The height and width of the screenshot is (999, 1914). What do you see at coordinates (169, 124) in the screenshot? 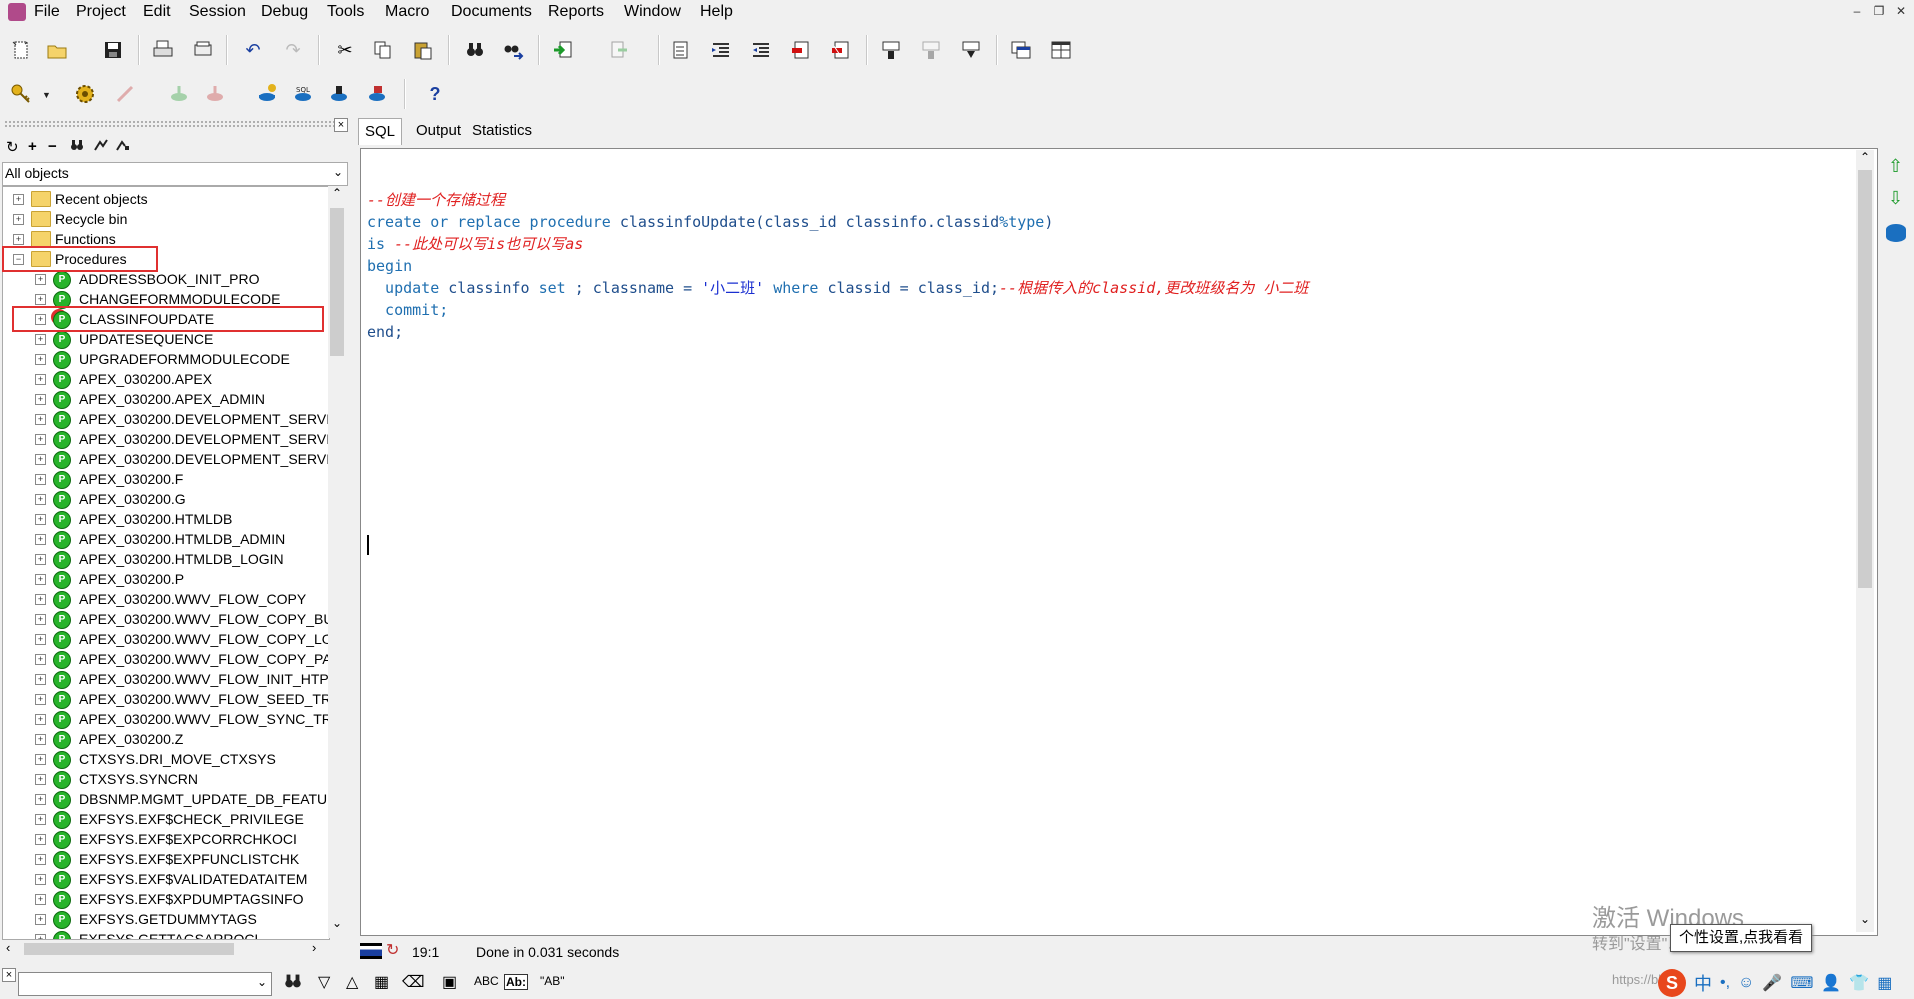
I see `panel-grip` at bounding box center [169, 124].